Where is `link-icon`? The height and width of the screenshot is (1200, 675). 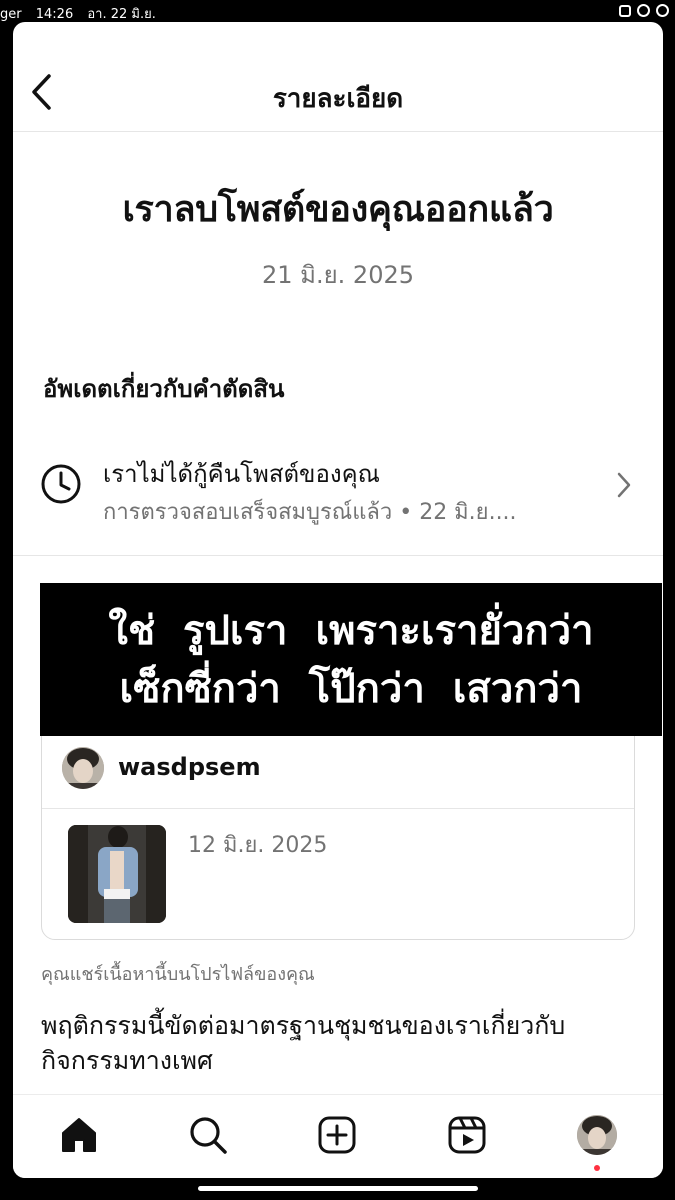 link-icon is located at coordinates (625, 10).